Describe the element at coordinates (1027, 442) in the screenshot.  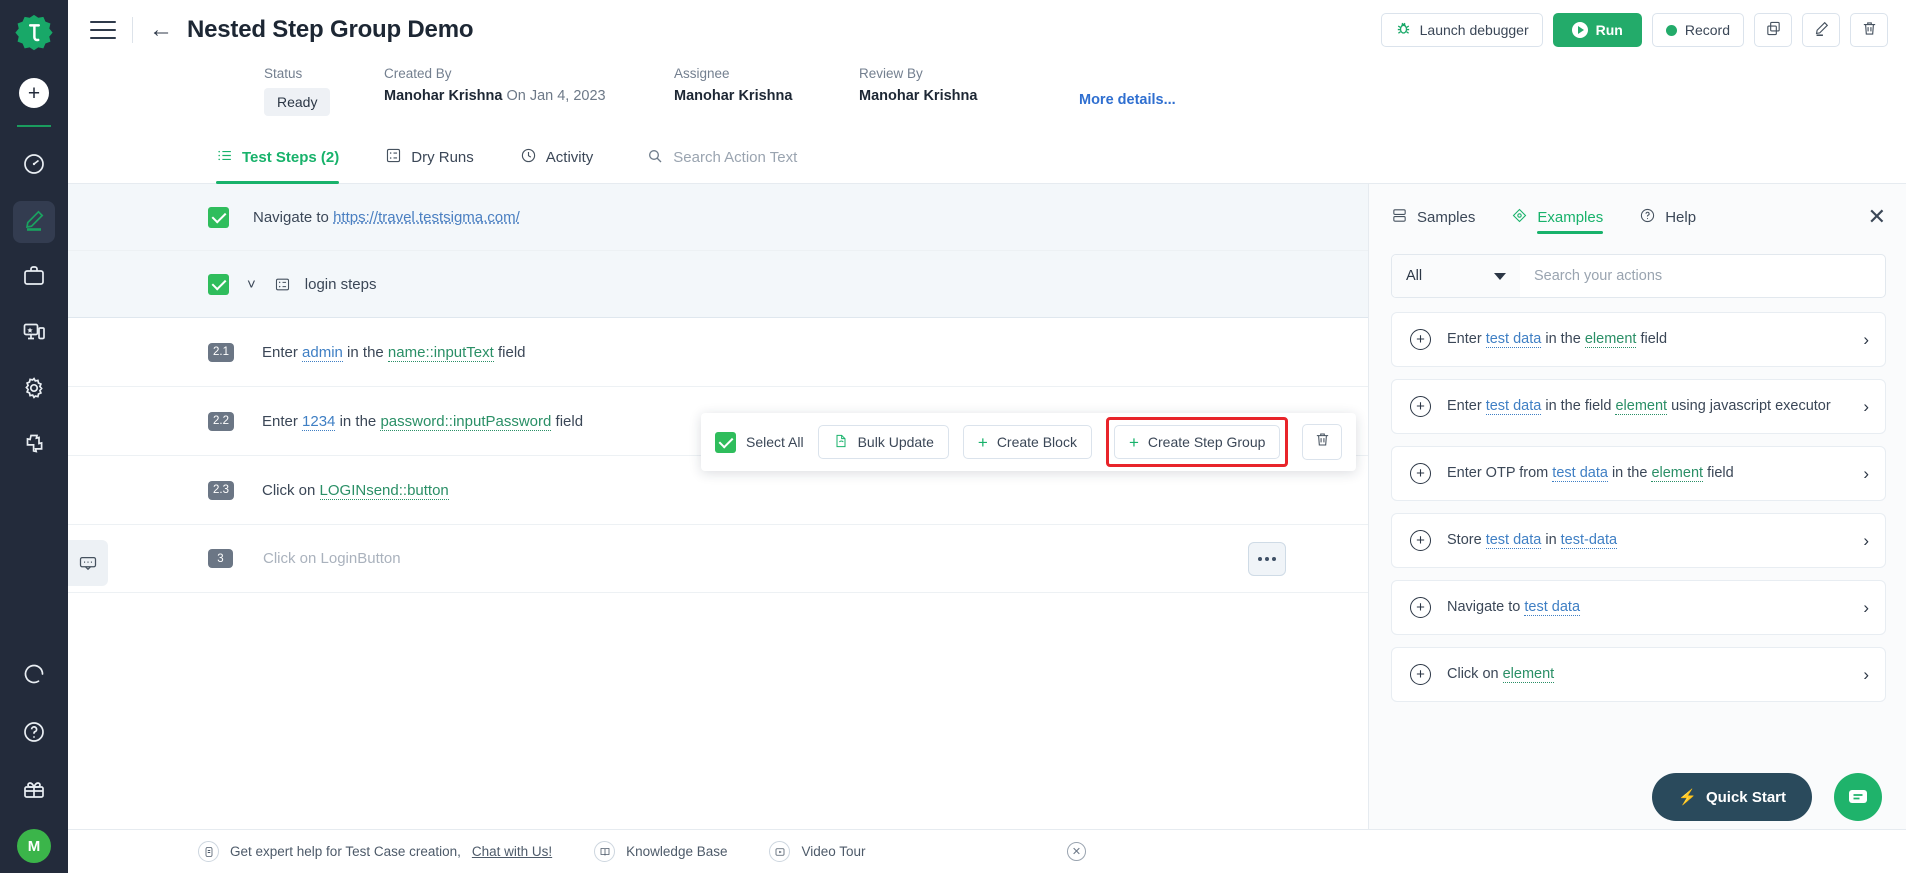
I see `create-block-button: + Create Block` at that location.